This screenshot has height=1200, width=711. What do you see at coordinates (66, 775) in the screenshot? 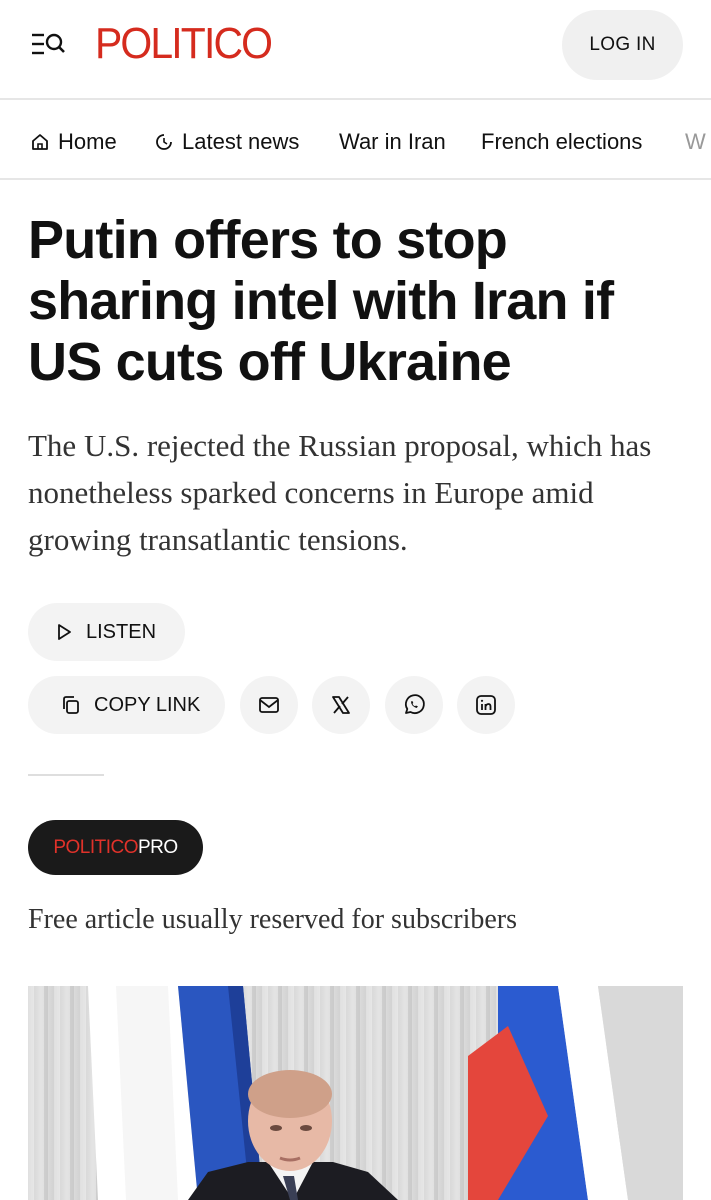
I see `divider` at bounding box center [66, 775].